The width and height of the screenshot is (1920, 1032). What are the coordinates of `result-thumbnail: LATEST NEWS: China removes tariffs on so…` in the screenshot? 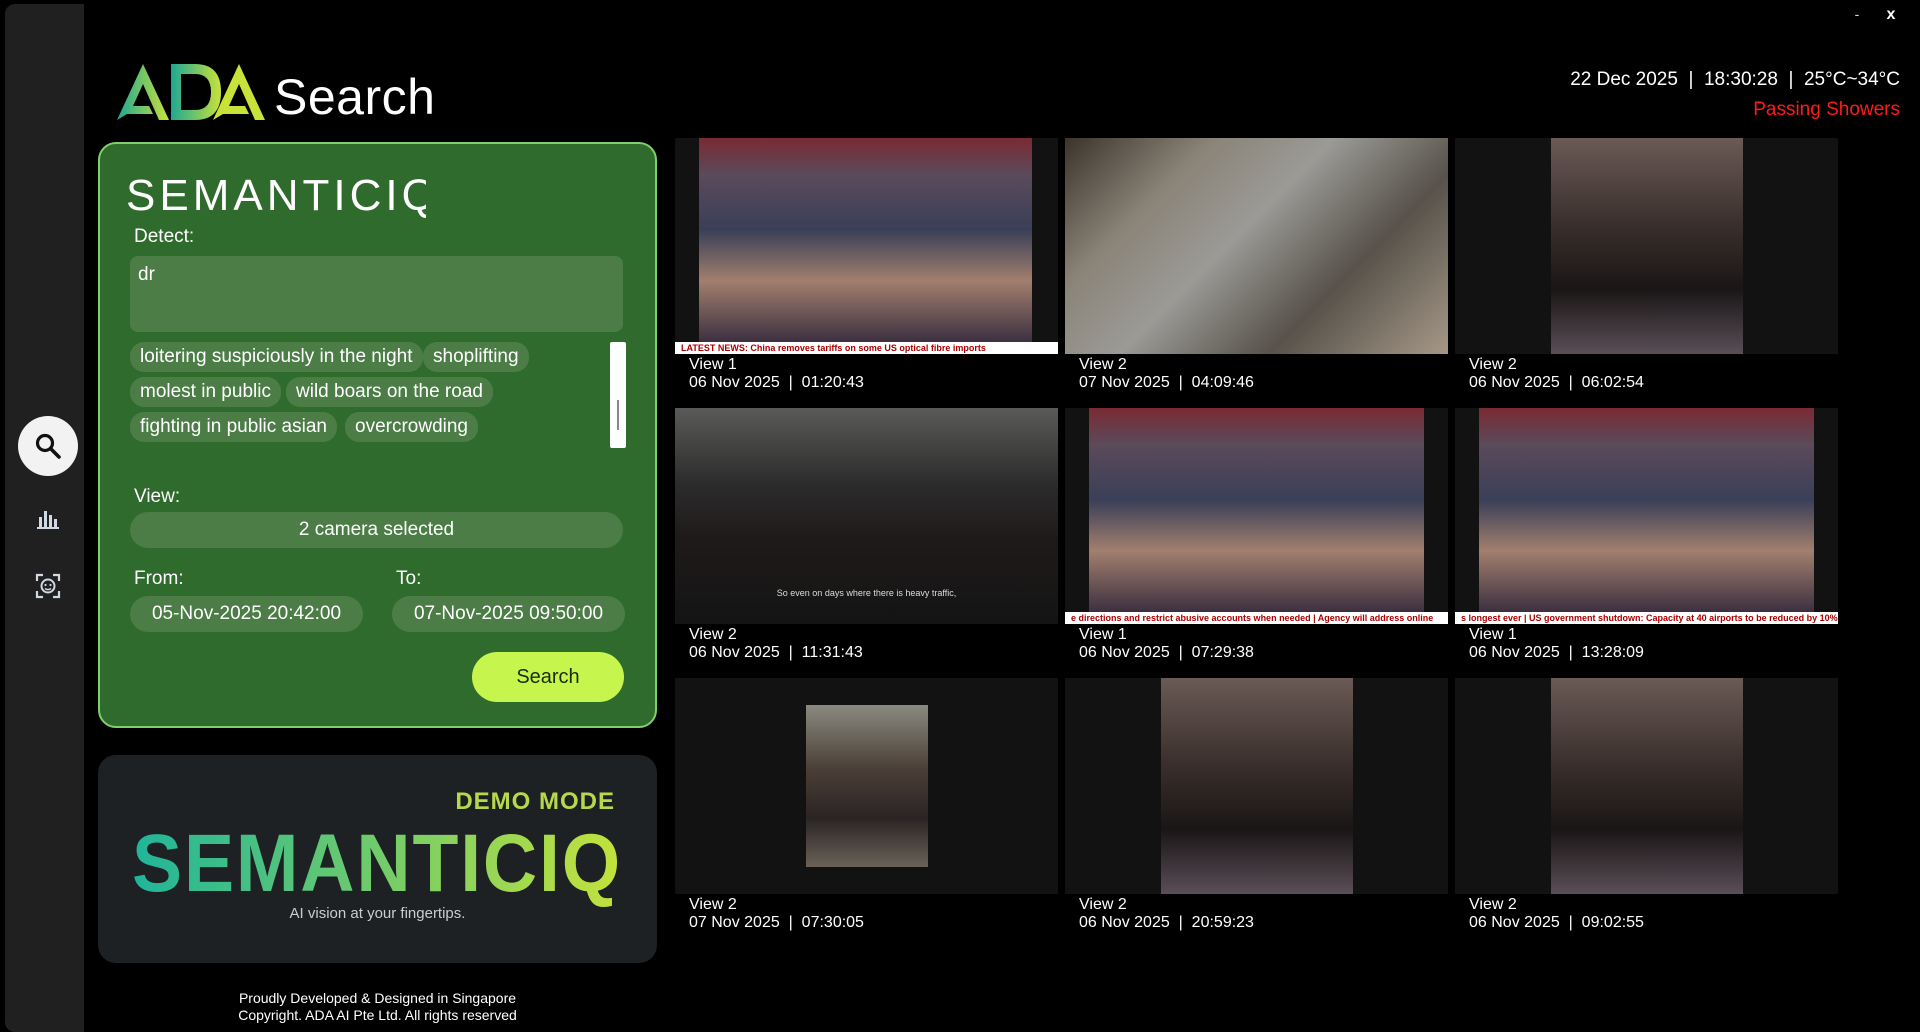 It's located at (866, 246).